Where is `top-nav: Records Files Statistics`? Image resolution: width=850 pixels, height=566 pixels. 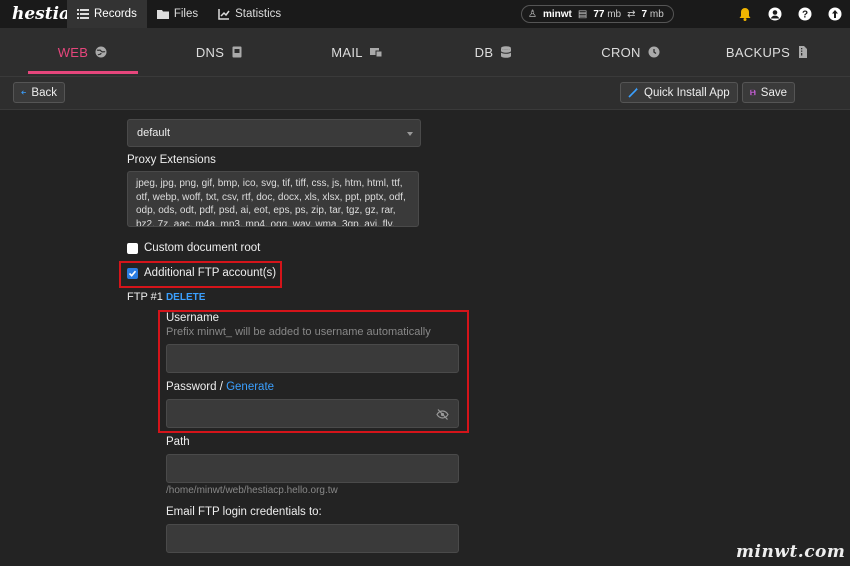 top-nav: Records Files Statistics is located at coordinates (179, 14).